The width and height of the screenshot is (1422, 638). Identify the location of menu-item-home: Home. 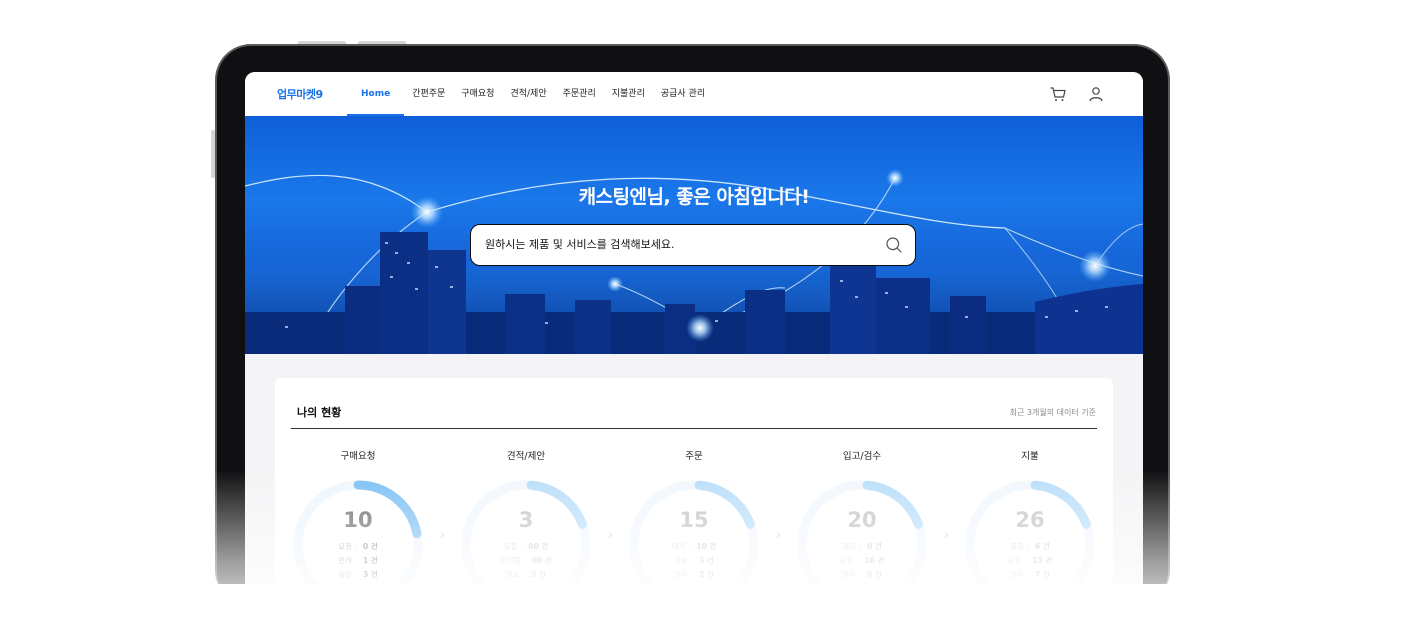
(376, 94).